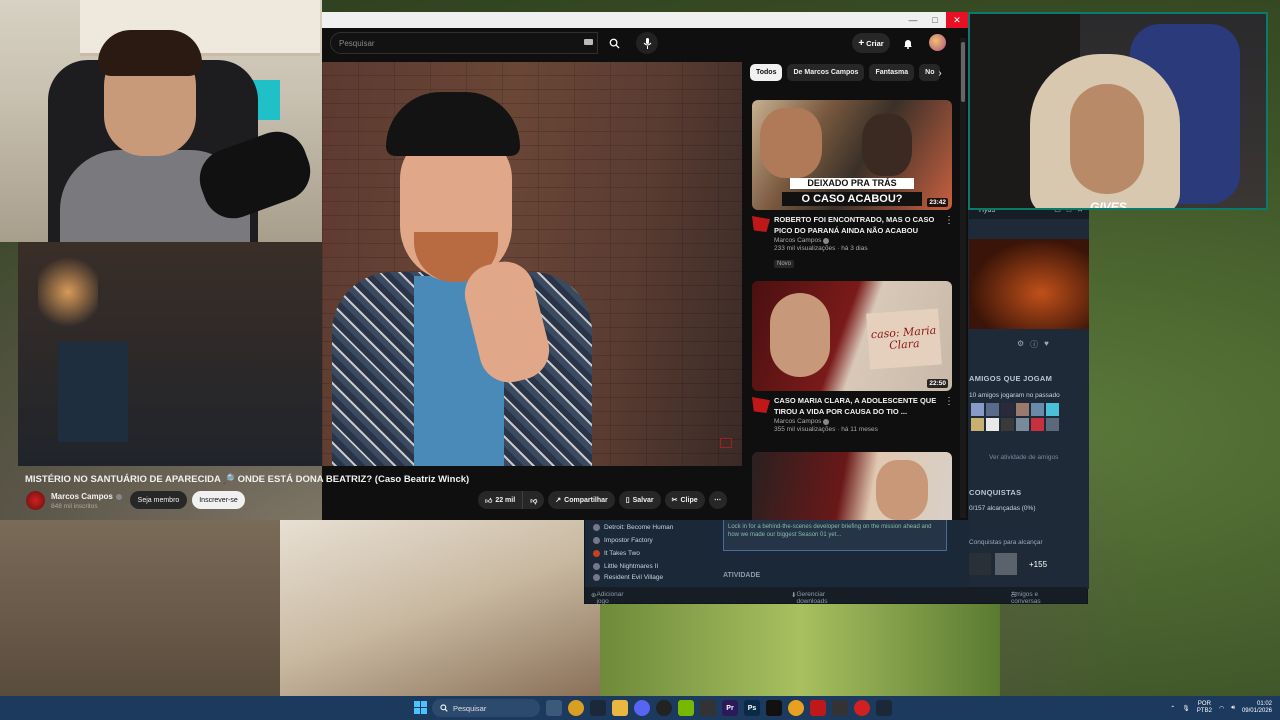 Image resolution: width=1280 pixels, height=720 pixels. Describe the element at coordinates (486, 708) in the screenshot. I see `taskbar-search: Pesquisar` at that location.